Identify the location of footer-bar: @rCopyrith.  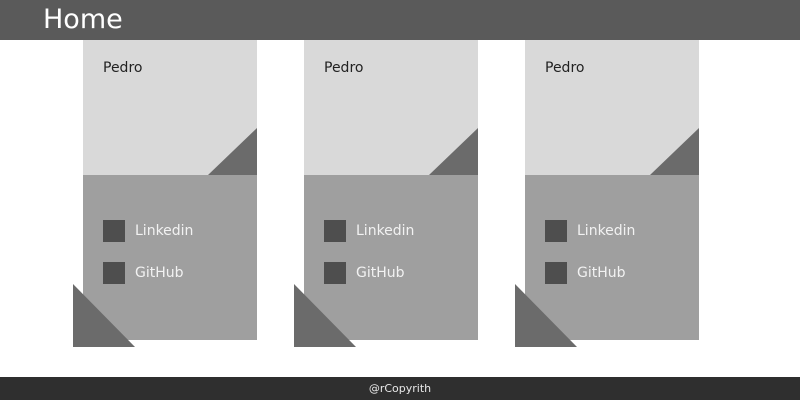
(400, 388).